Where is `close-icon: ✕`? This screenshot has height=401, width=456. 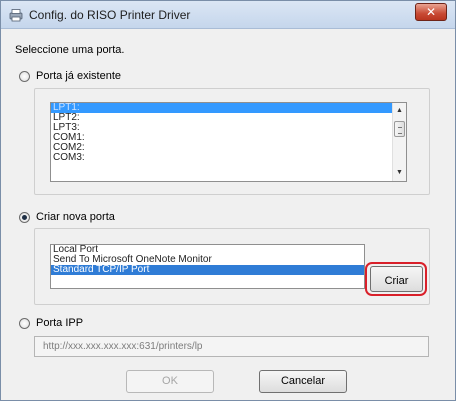 close-icon: ✕ is located at coordinates (431, 12).